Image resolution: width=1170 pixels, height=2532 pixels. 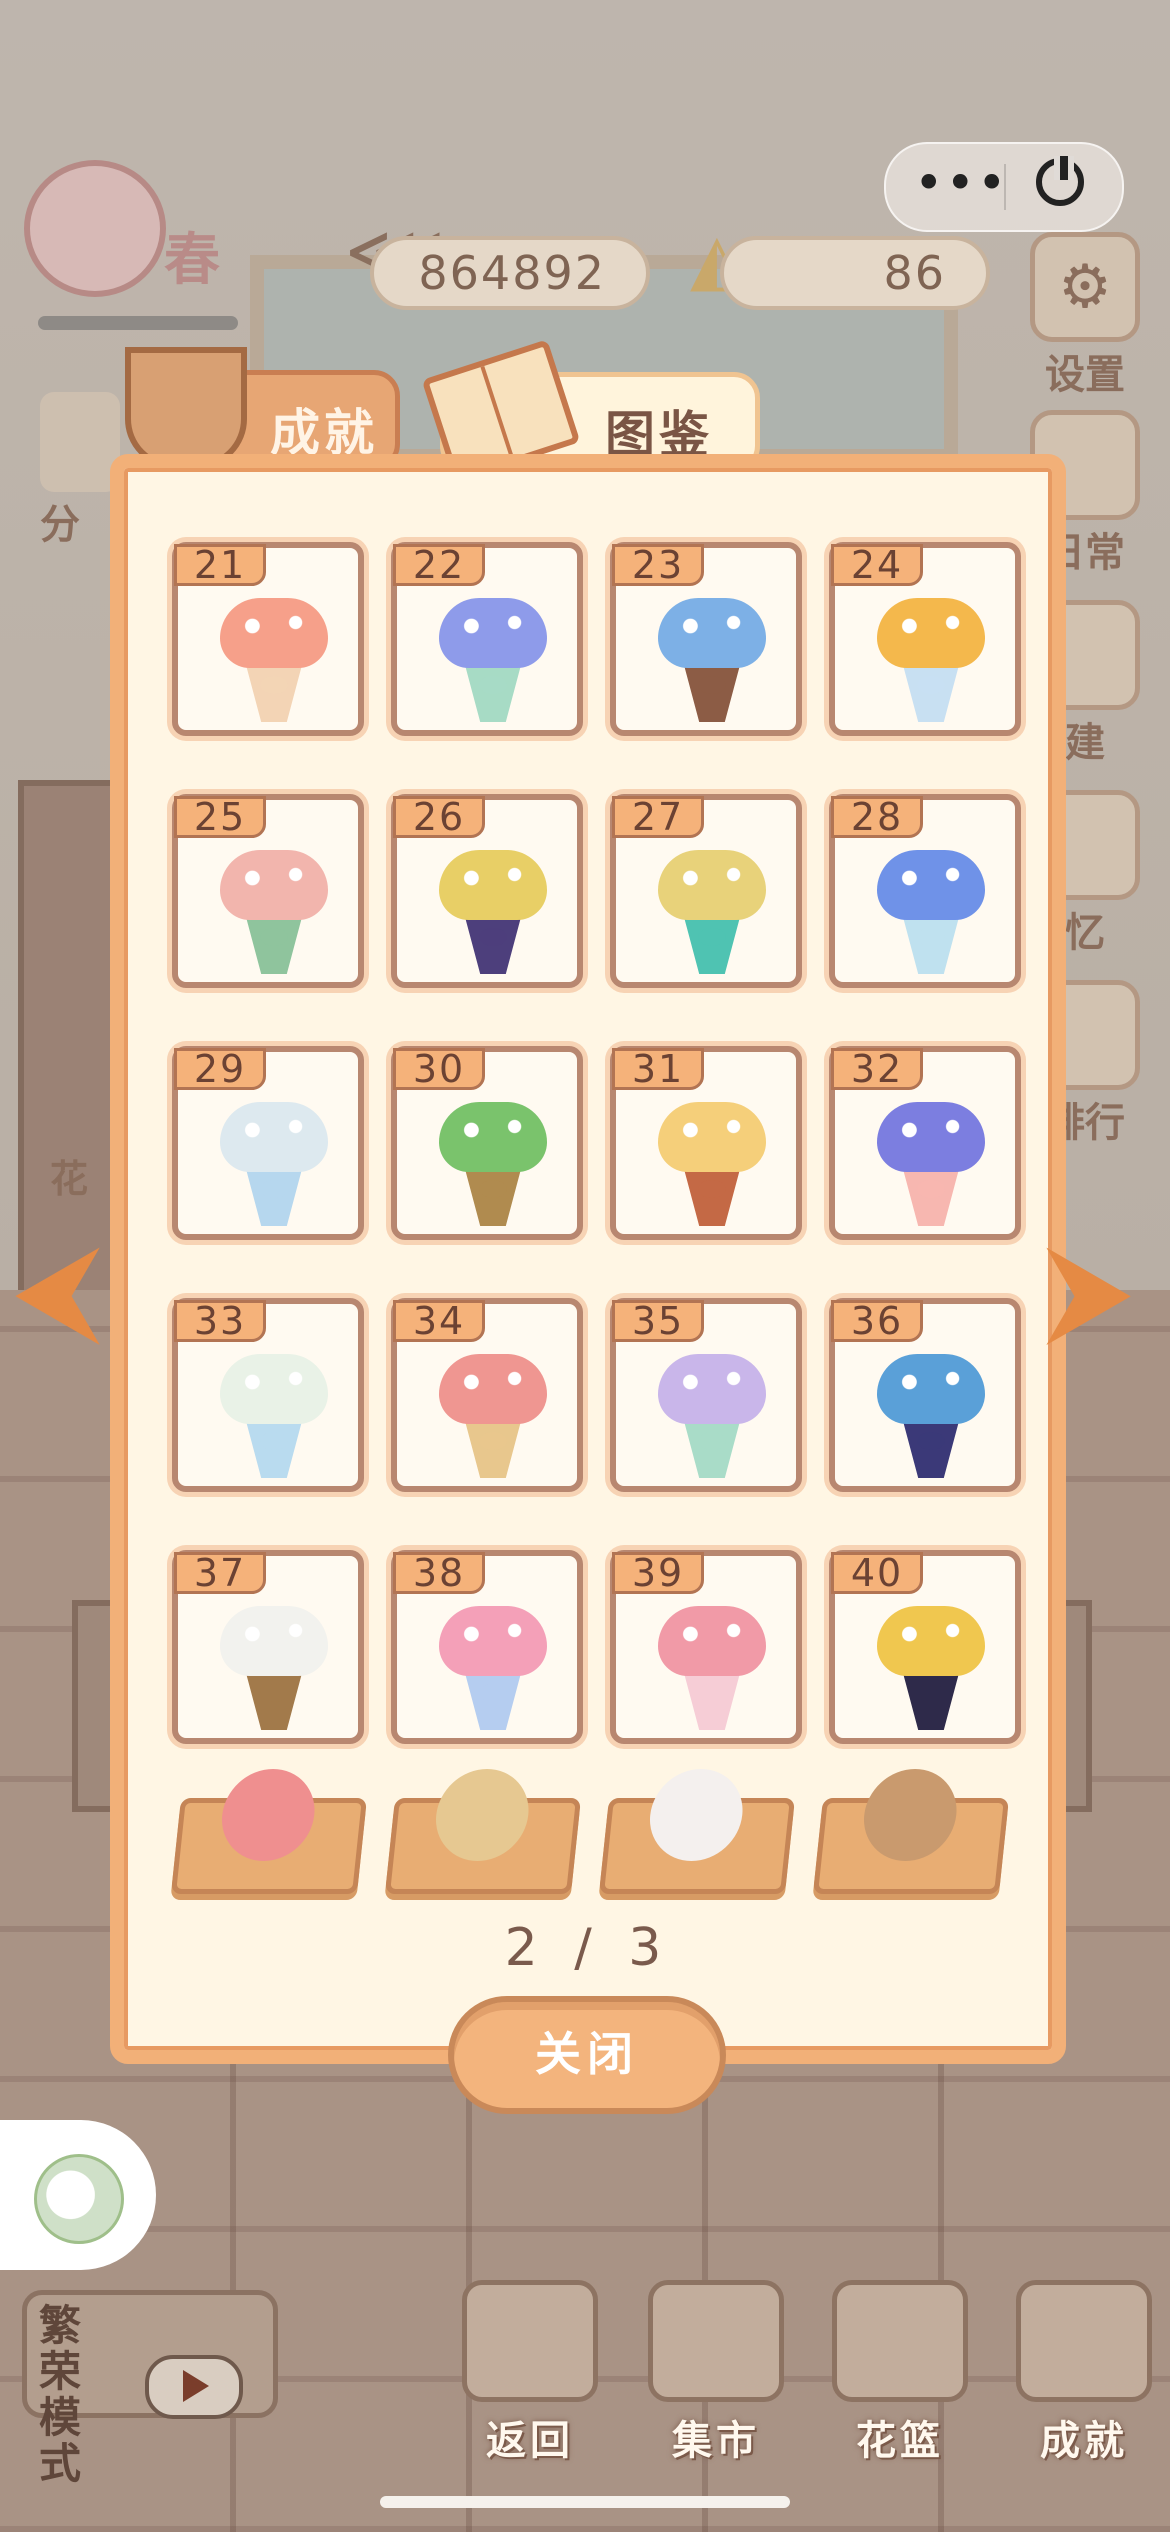 I want to click on bouquet-card: 31, so click(x=706, y=1143).